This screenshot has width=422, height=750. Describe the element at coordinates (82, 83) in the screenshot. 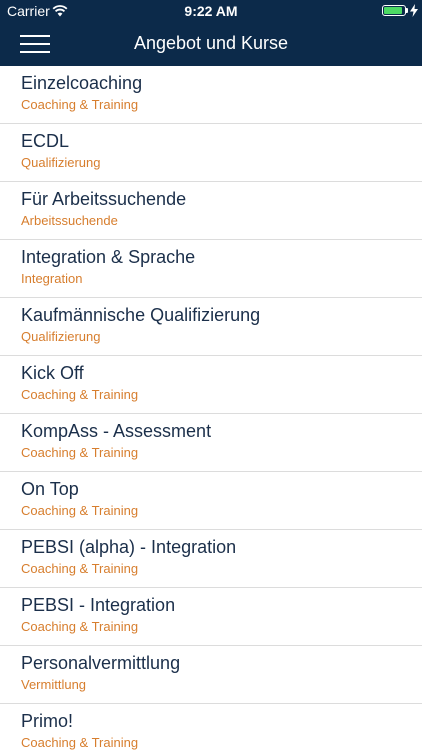

I see `course-title: Einzelcoaching` at that location.